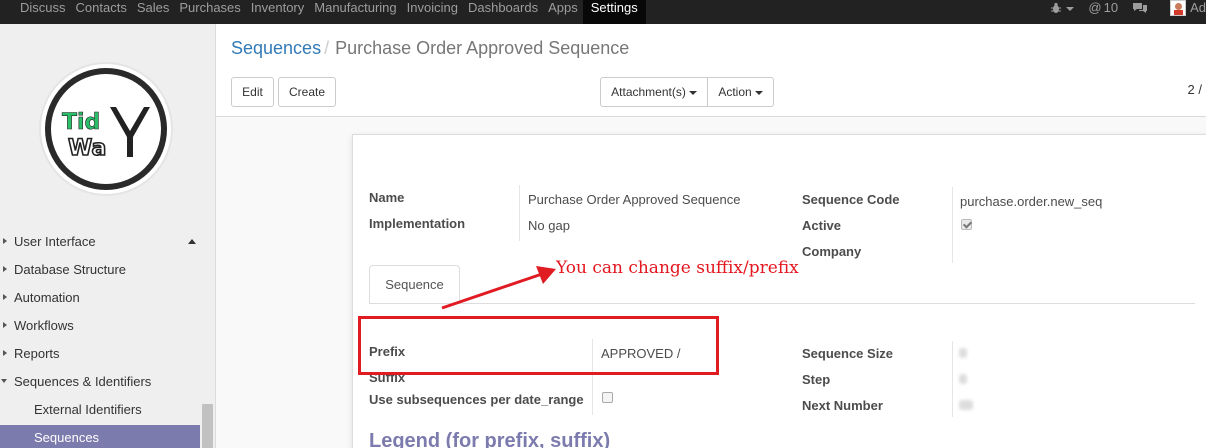 The image size is (1206, 448). What do you see at coordinates (735, 92) in the screenshot?
I see `action-button-label: Action` at bounding box center [735, 92].